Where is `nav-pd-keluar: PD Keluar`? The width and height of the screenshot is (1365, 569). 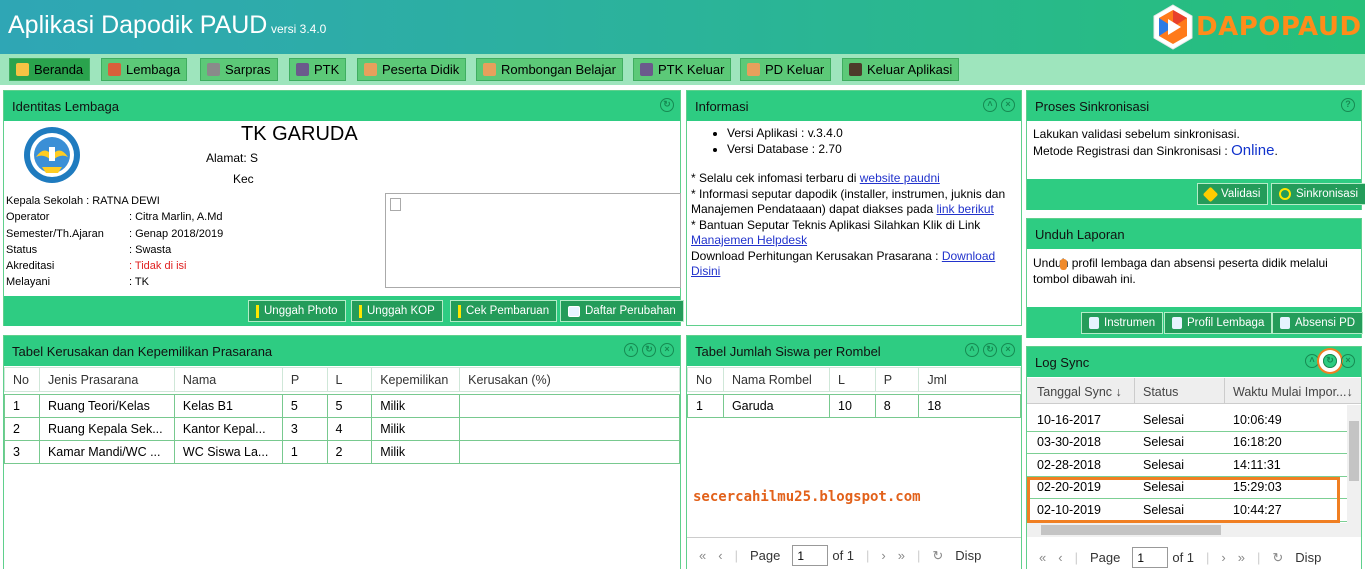
nav-pd-keluar: PD Keluar is located at coordinates (786, 69).